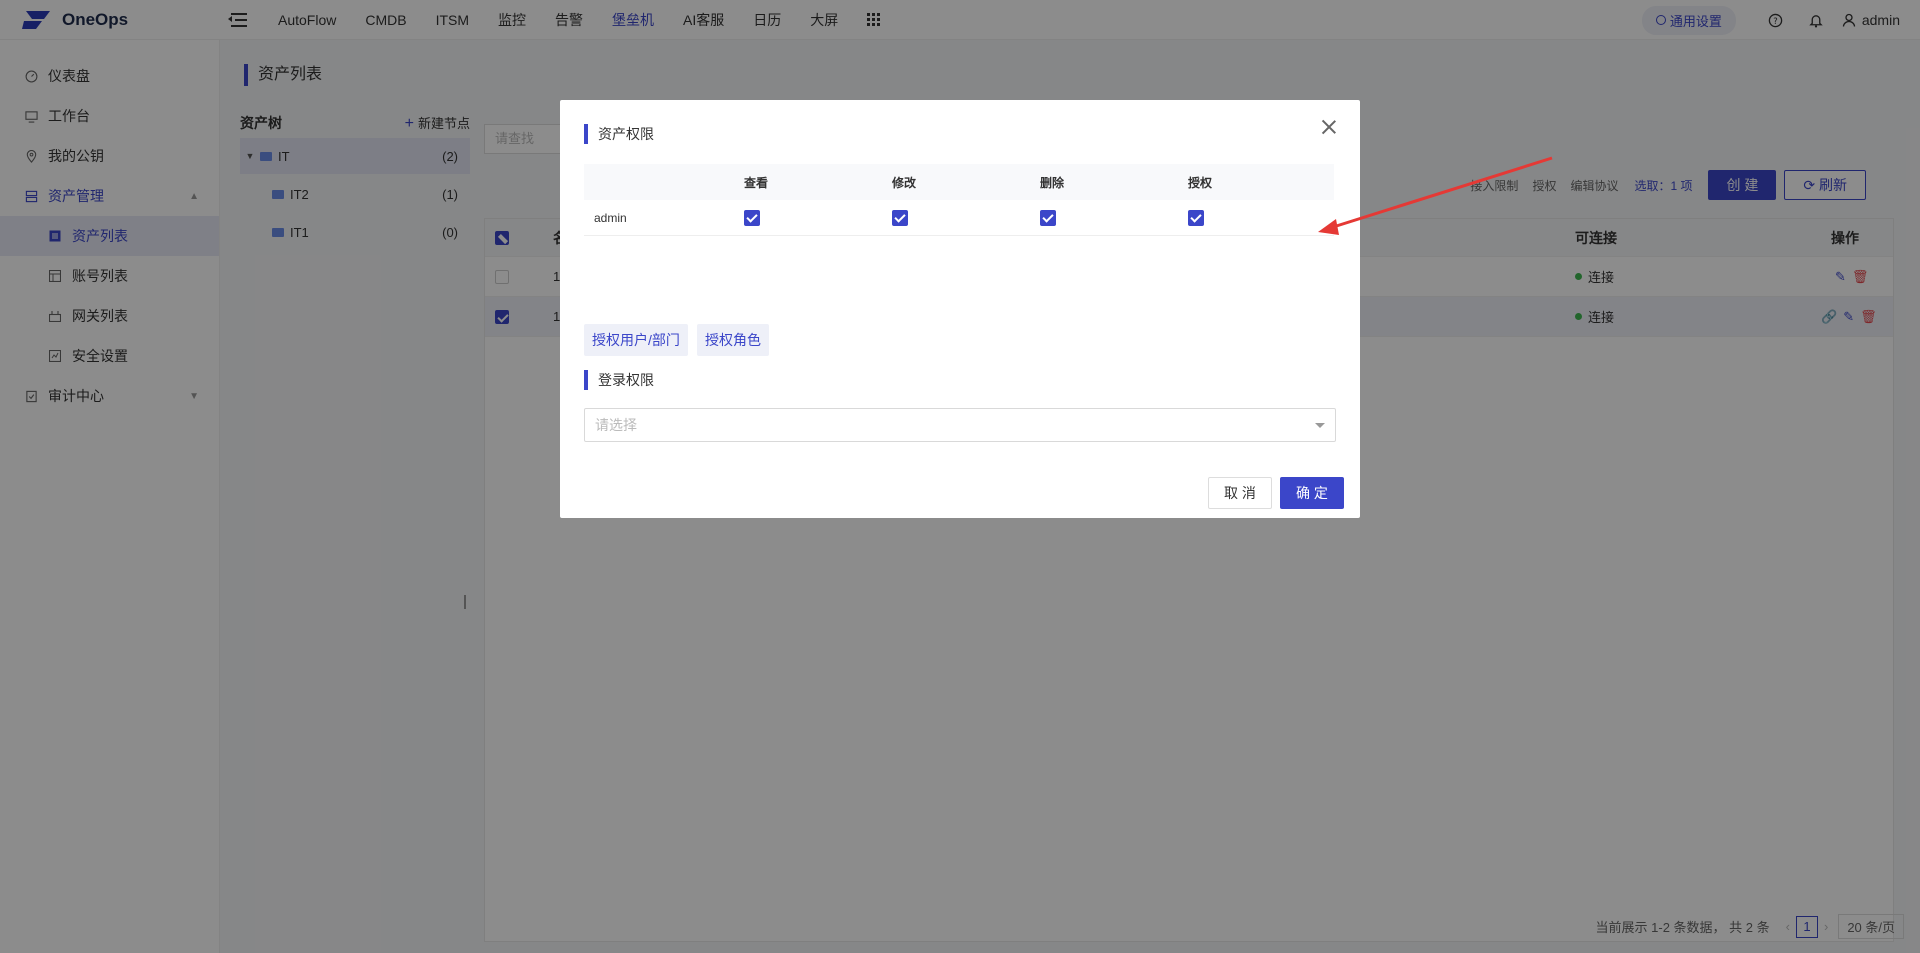 The width and height of the screenshot is (1920, 953). I want to click on permission-table: 查看 修改 删除 授权 admin, so click(959, 200).